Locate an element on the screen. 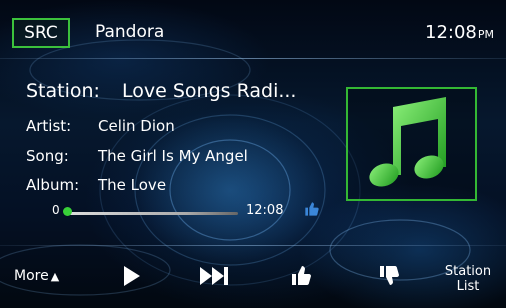  top-divider is located at coordinates (253, 58).